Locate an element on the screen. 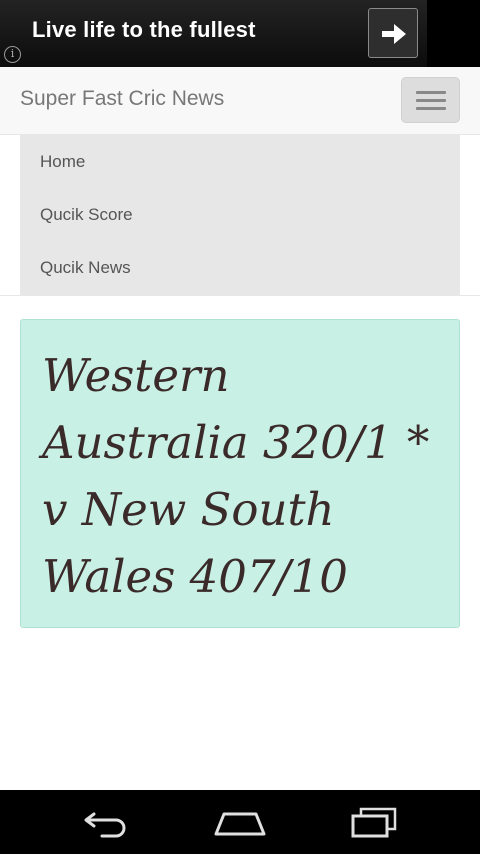 Image resolution: width=480 pixels, height=854 pixels. navbar: Super Fast Cric News is located at coordinates (240, 101).